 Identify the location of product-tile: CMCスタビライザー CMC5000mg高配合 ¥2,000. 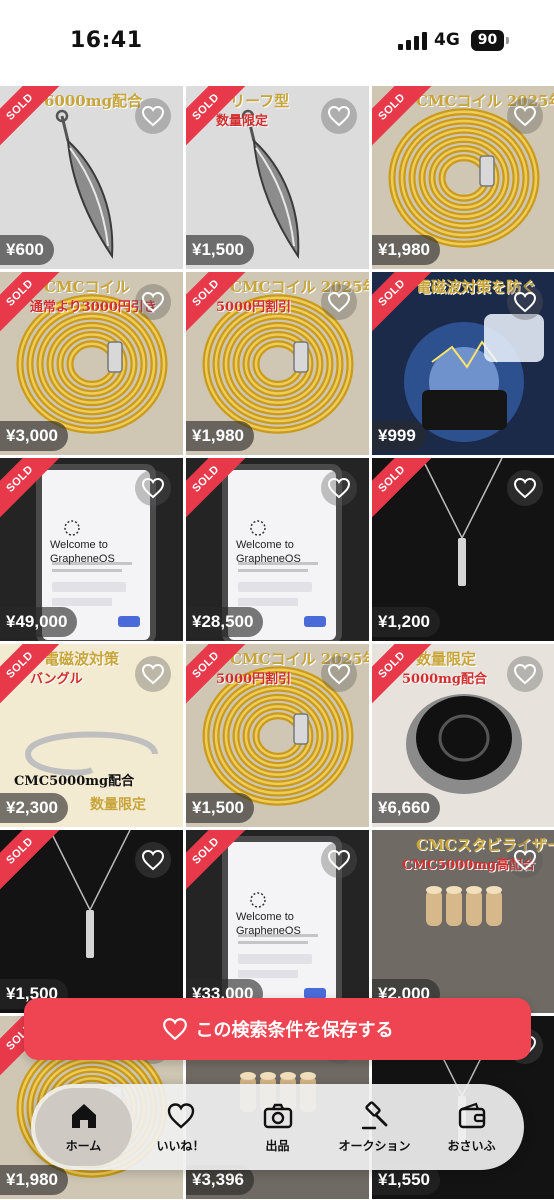
(463, 921).